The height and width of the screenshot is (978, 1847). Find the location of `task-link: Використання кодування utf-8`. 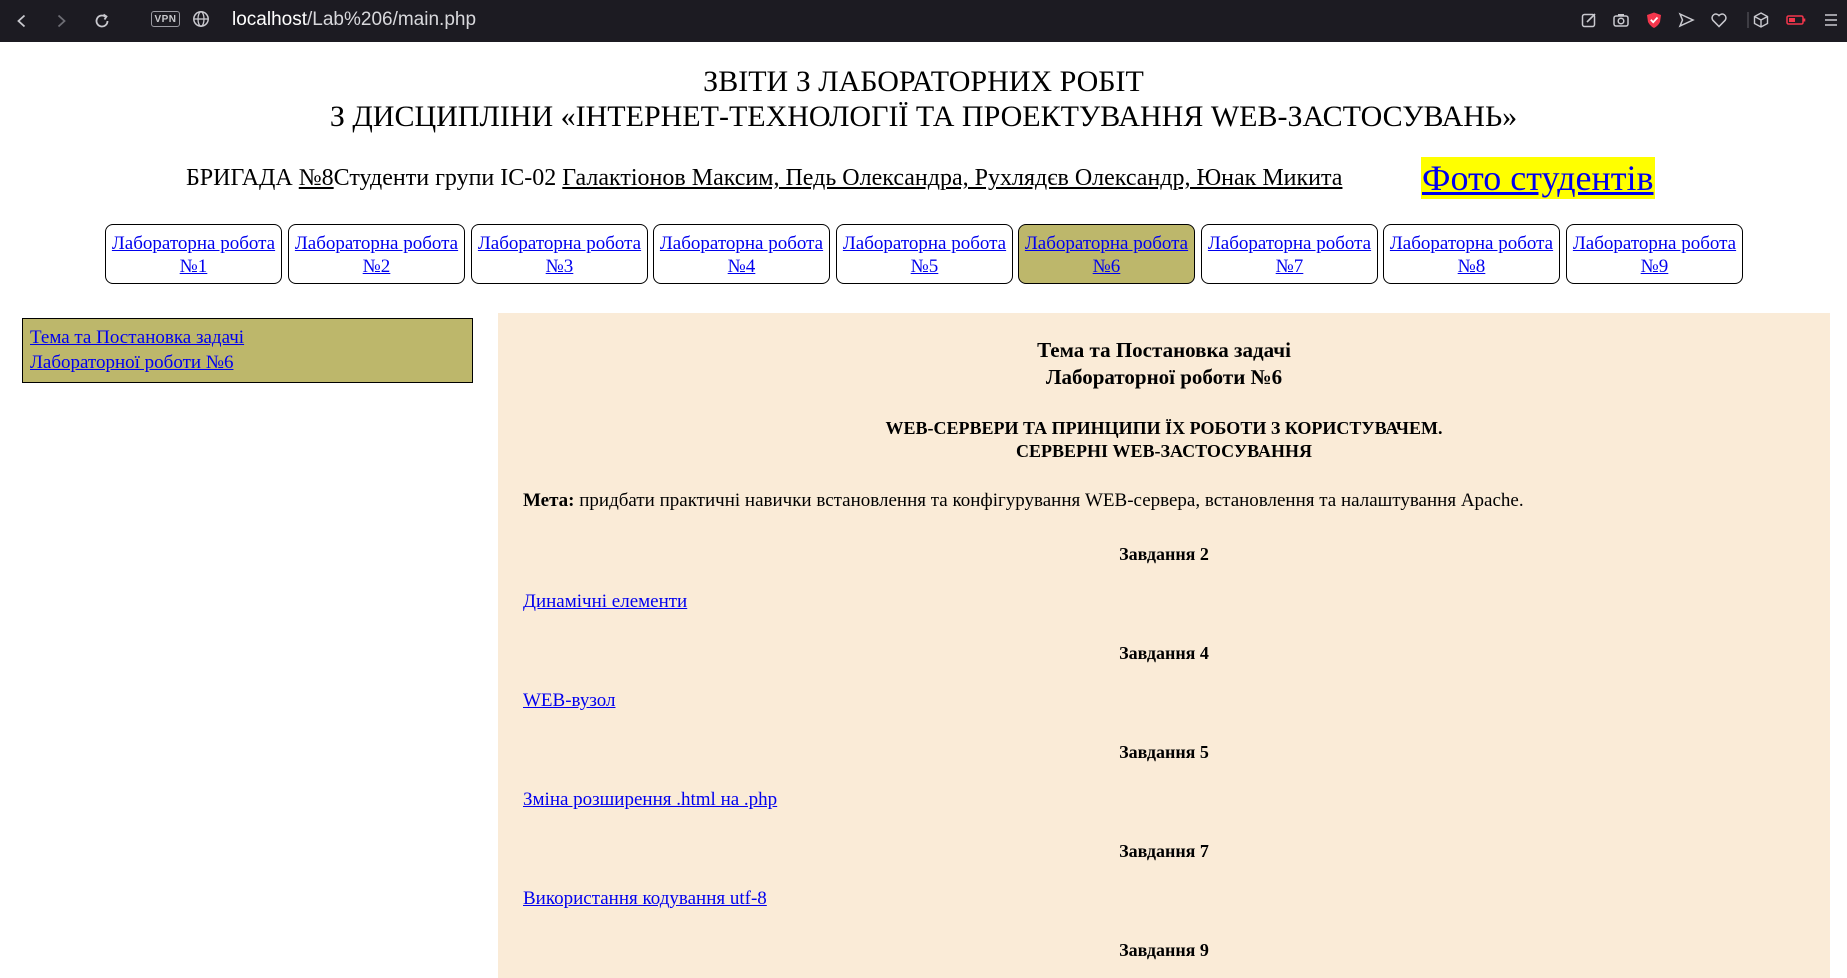

task-link: Використання кодування utf-8 is located at coordinates (645, 899).